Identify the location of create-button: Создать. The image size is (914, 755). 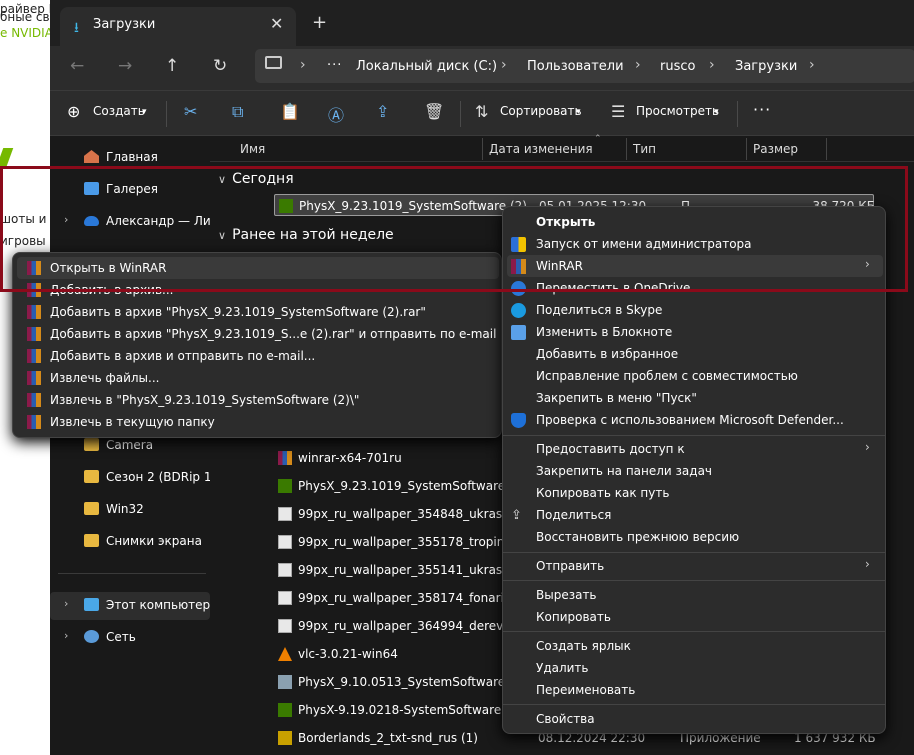
(119, 111).